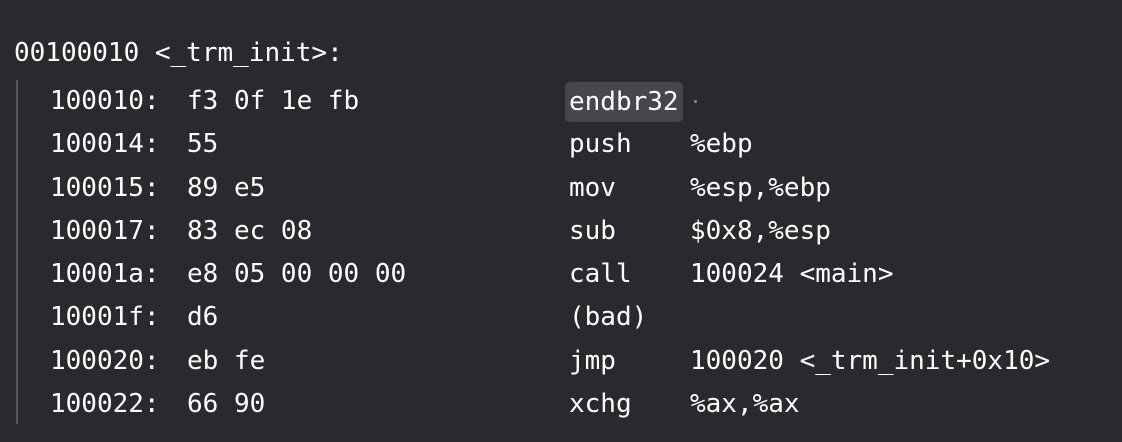 This screenshot has height=442, width=1122. Describe the element at coordinates (178, 53) in the screenshot. I see `function-header: 00100010 <_trm_init>:` at that location.